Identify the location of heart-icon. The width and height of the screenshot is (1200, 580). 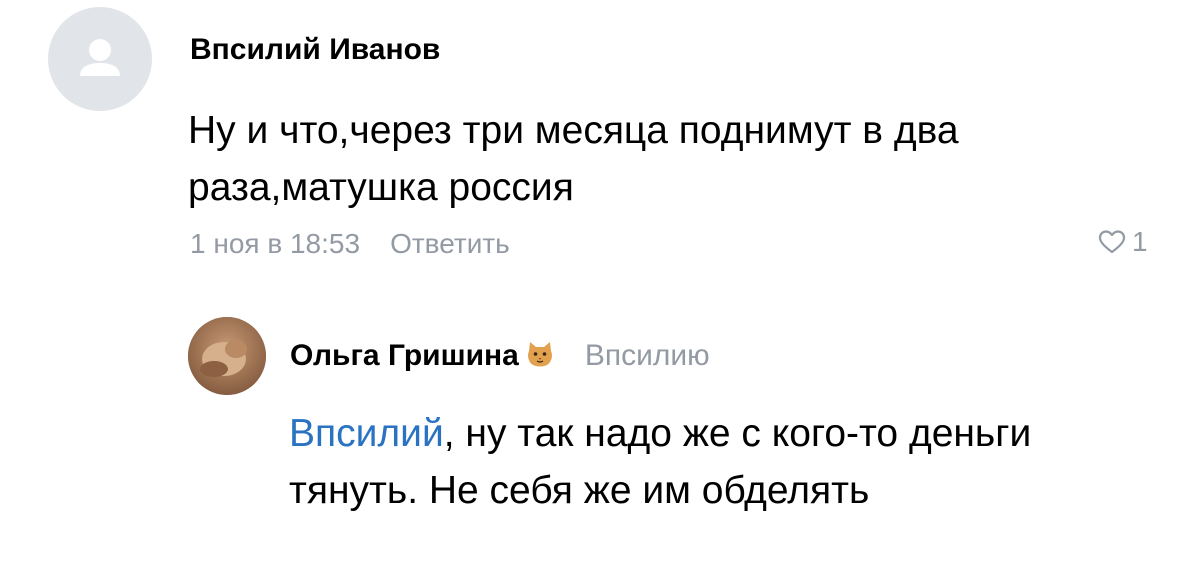
(1112, 242).